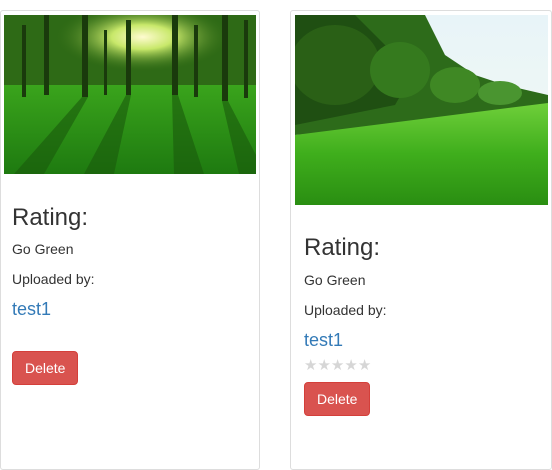 The image size is (552, 470). I want to click on star-rating: ★★★★★, so click(337, 365).